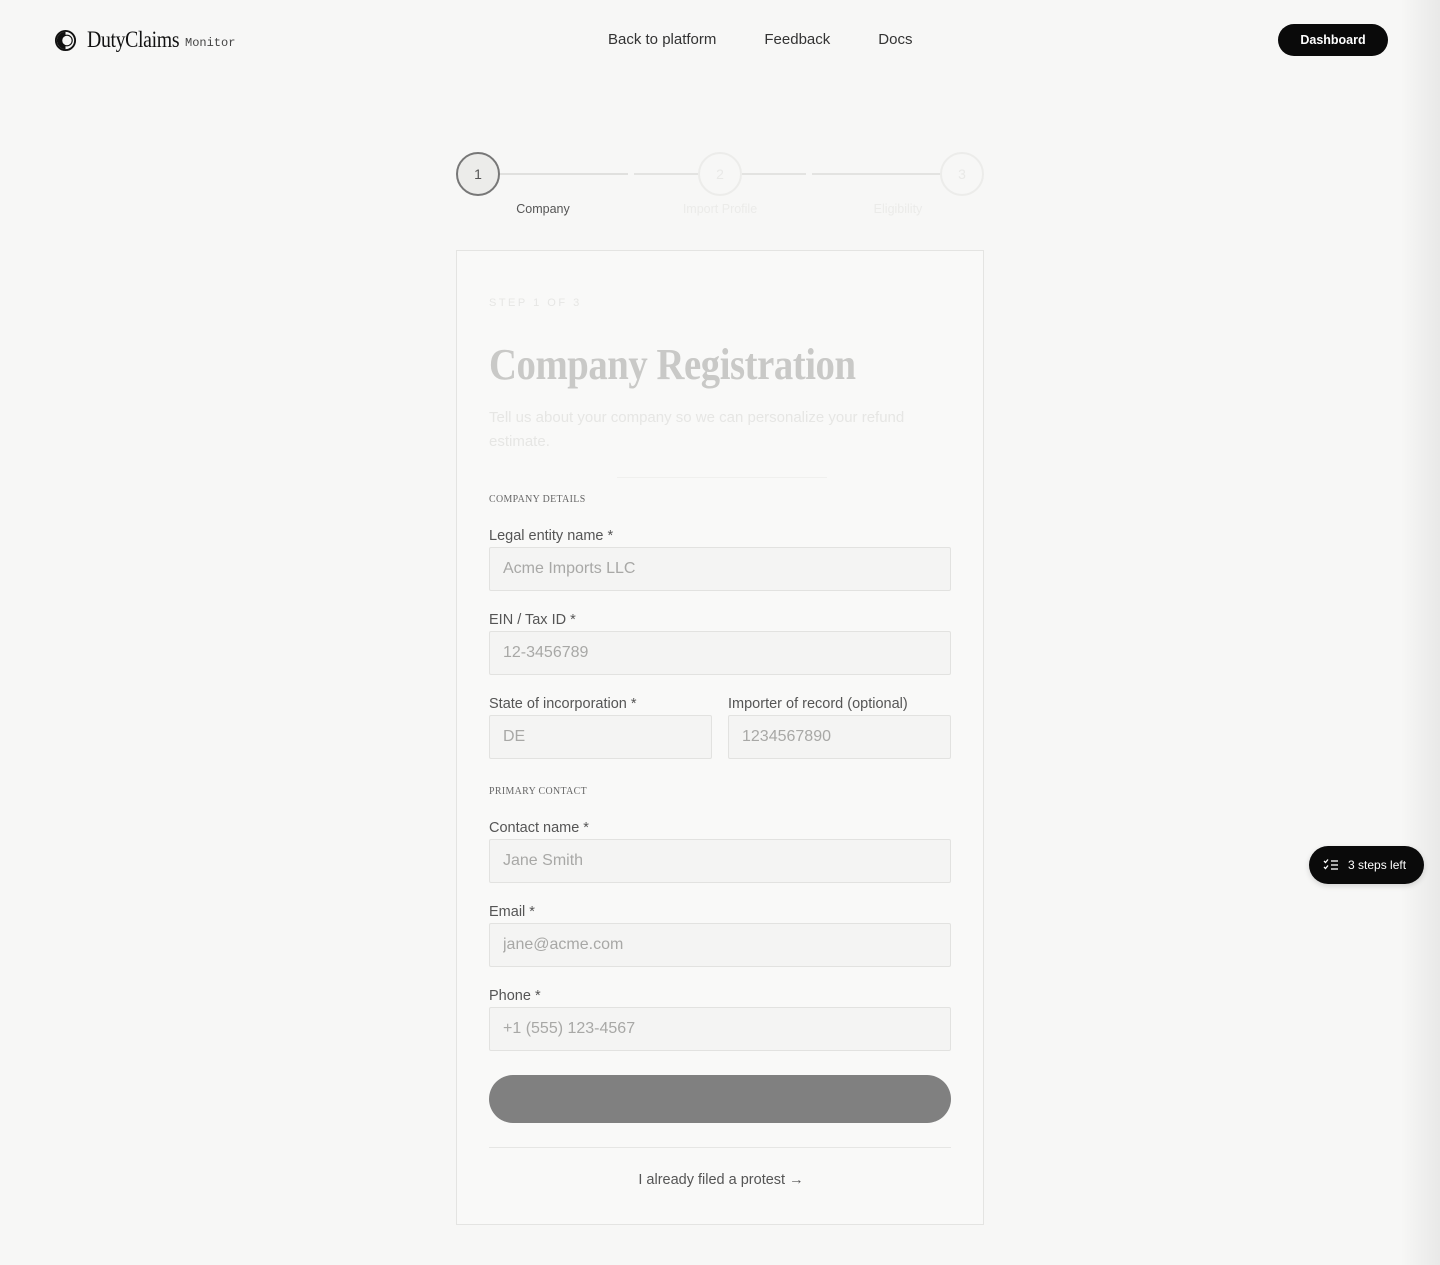 This screenshot has width=1440, height=1265. Describe the element at coordinates (797, 39) in the screenshot. I see `nav-feedback: Feedback` at that location.